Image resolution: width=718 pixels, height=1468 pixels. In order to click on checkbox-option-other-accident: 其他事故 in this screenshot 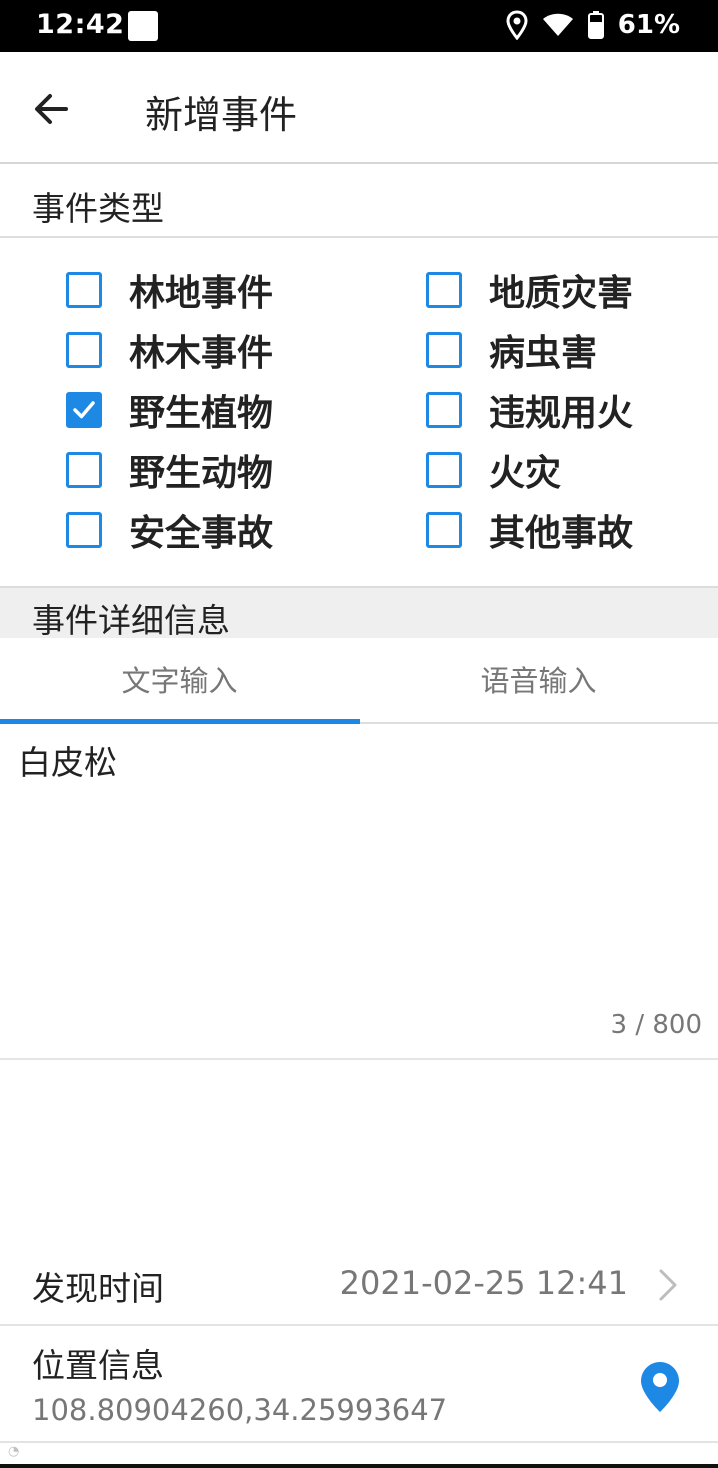, I will do `click(529, 530)`.